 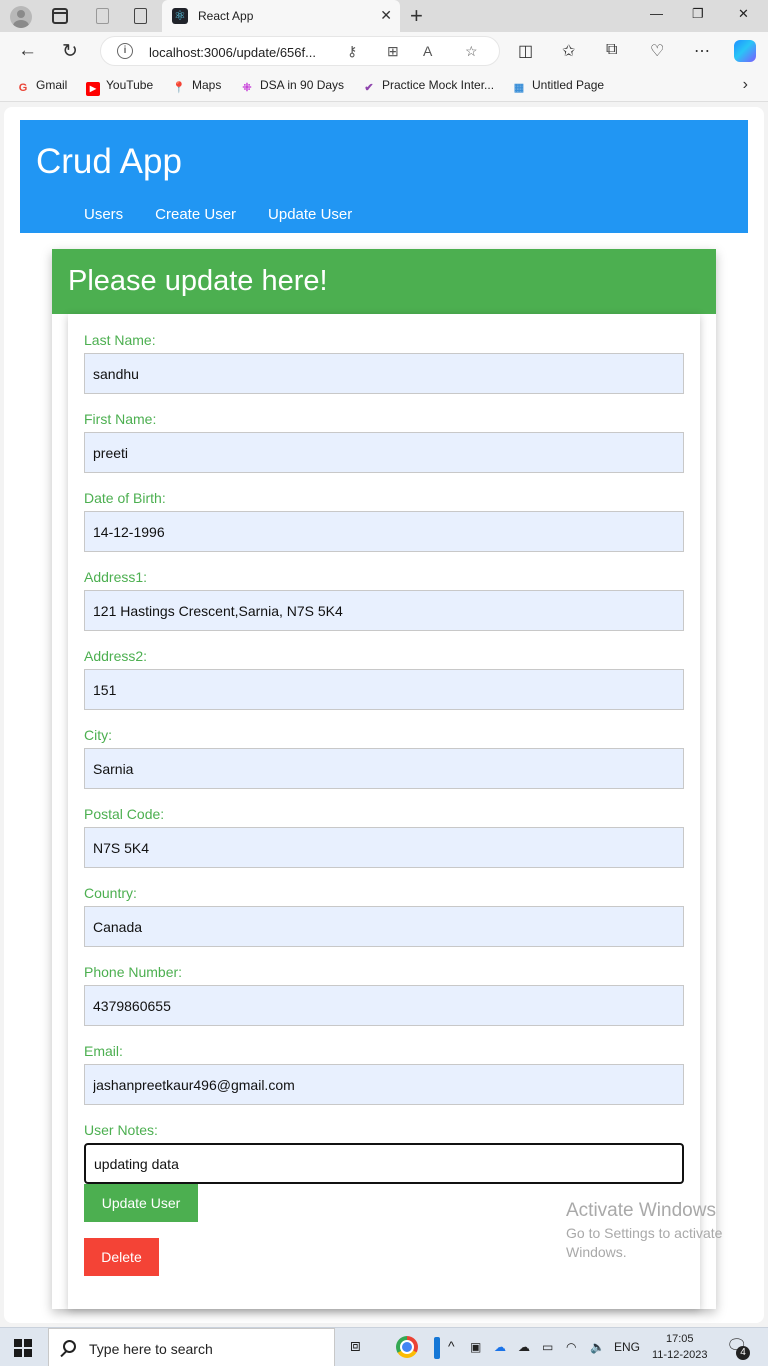 What do you see at coordinates (427, 51) in the screenshot?
I see `read-aloud-icon: A` at bounding box center [427, 51].